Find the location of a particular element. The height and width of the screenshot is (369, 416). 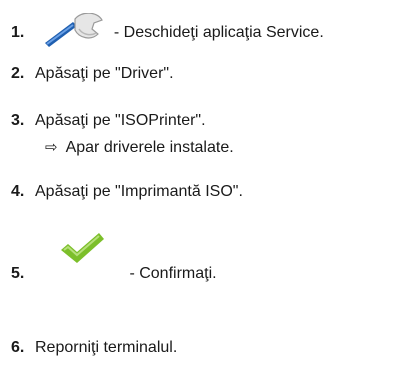

step-number: 4. is located at coordinates (18, 191).